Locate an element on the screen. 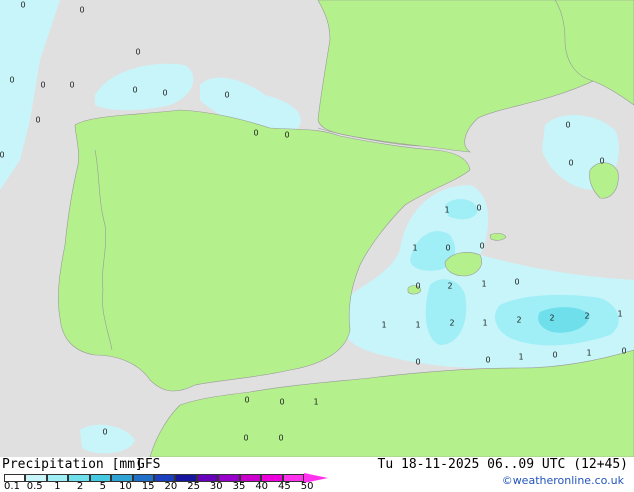 The height and width of the screenshot is (492, 634). legend-model: GFS is located at coordinates (149, 464).